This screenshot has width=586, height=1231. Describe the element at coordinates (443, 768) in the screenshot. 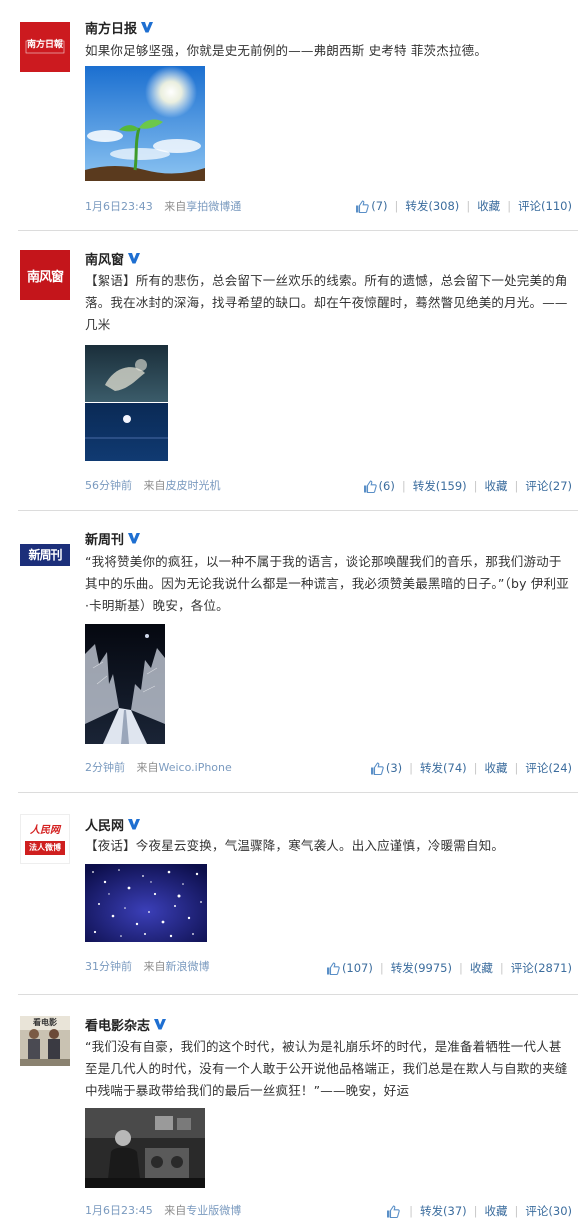

I see `forward-button: 转发(74)` at that location.